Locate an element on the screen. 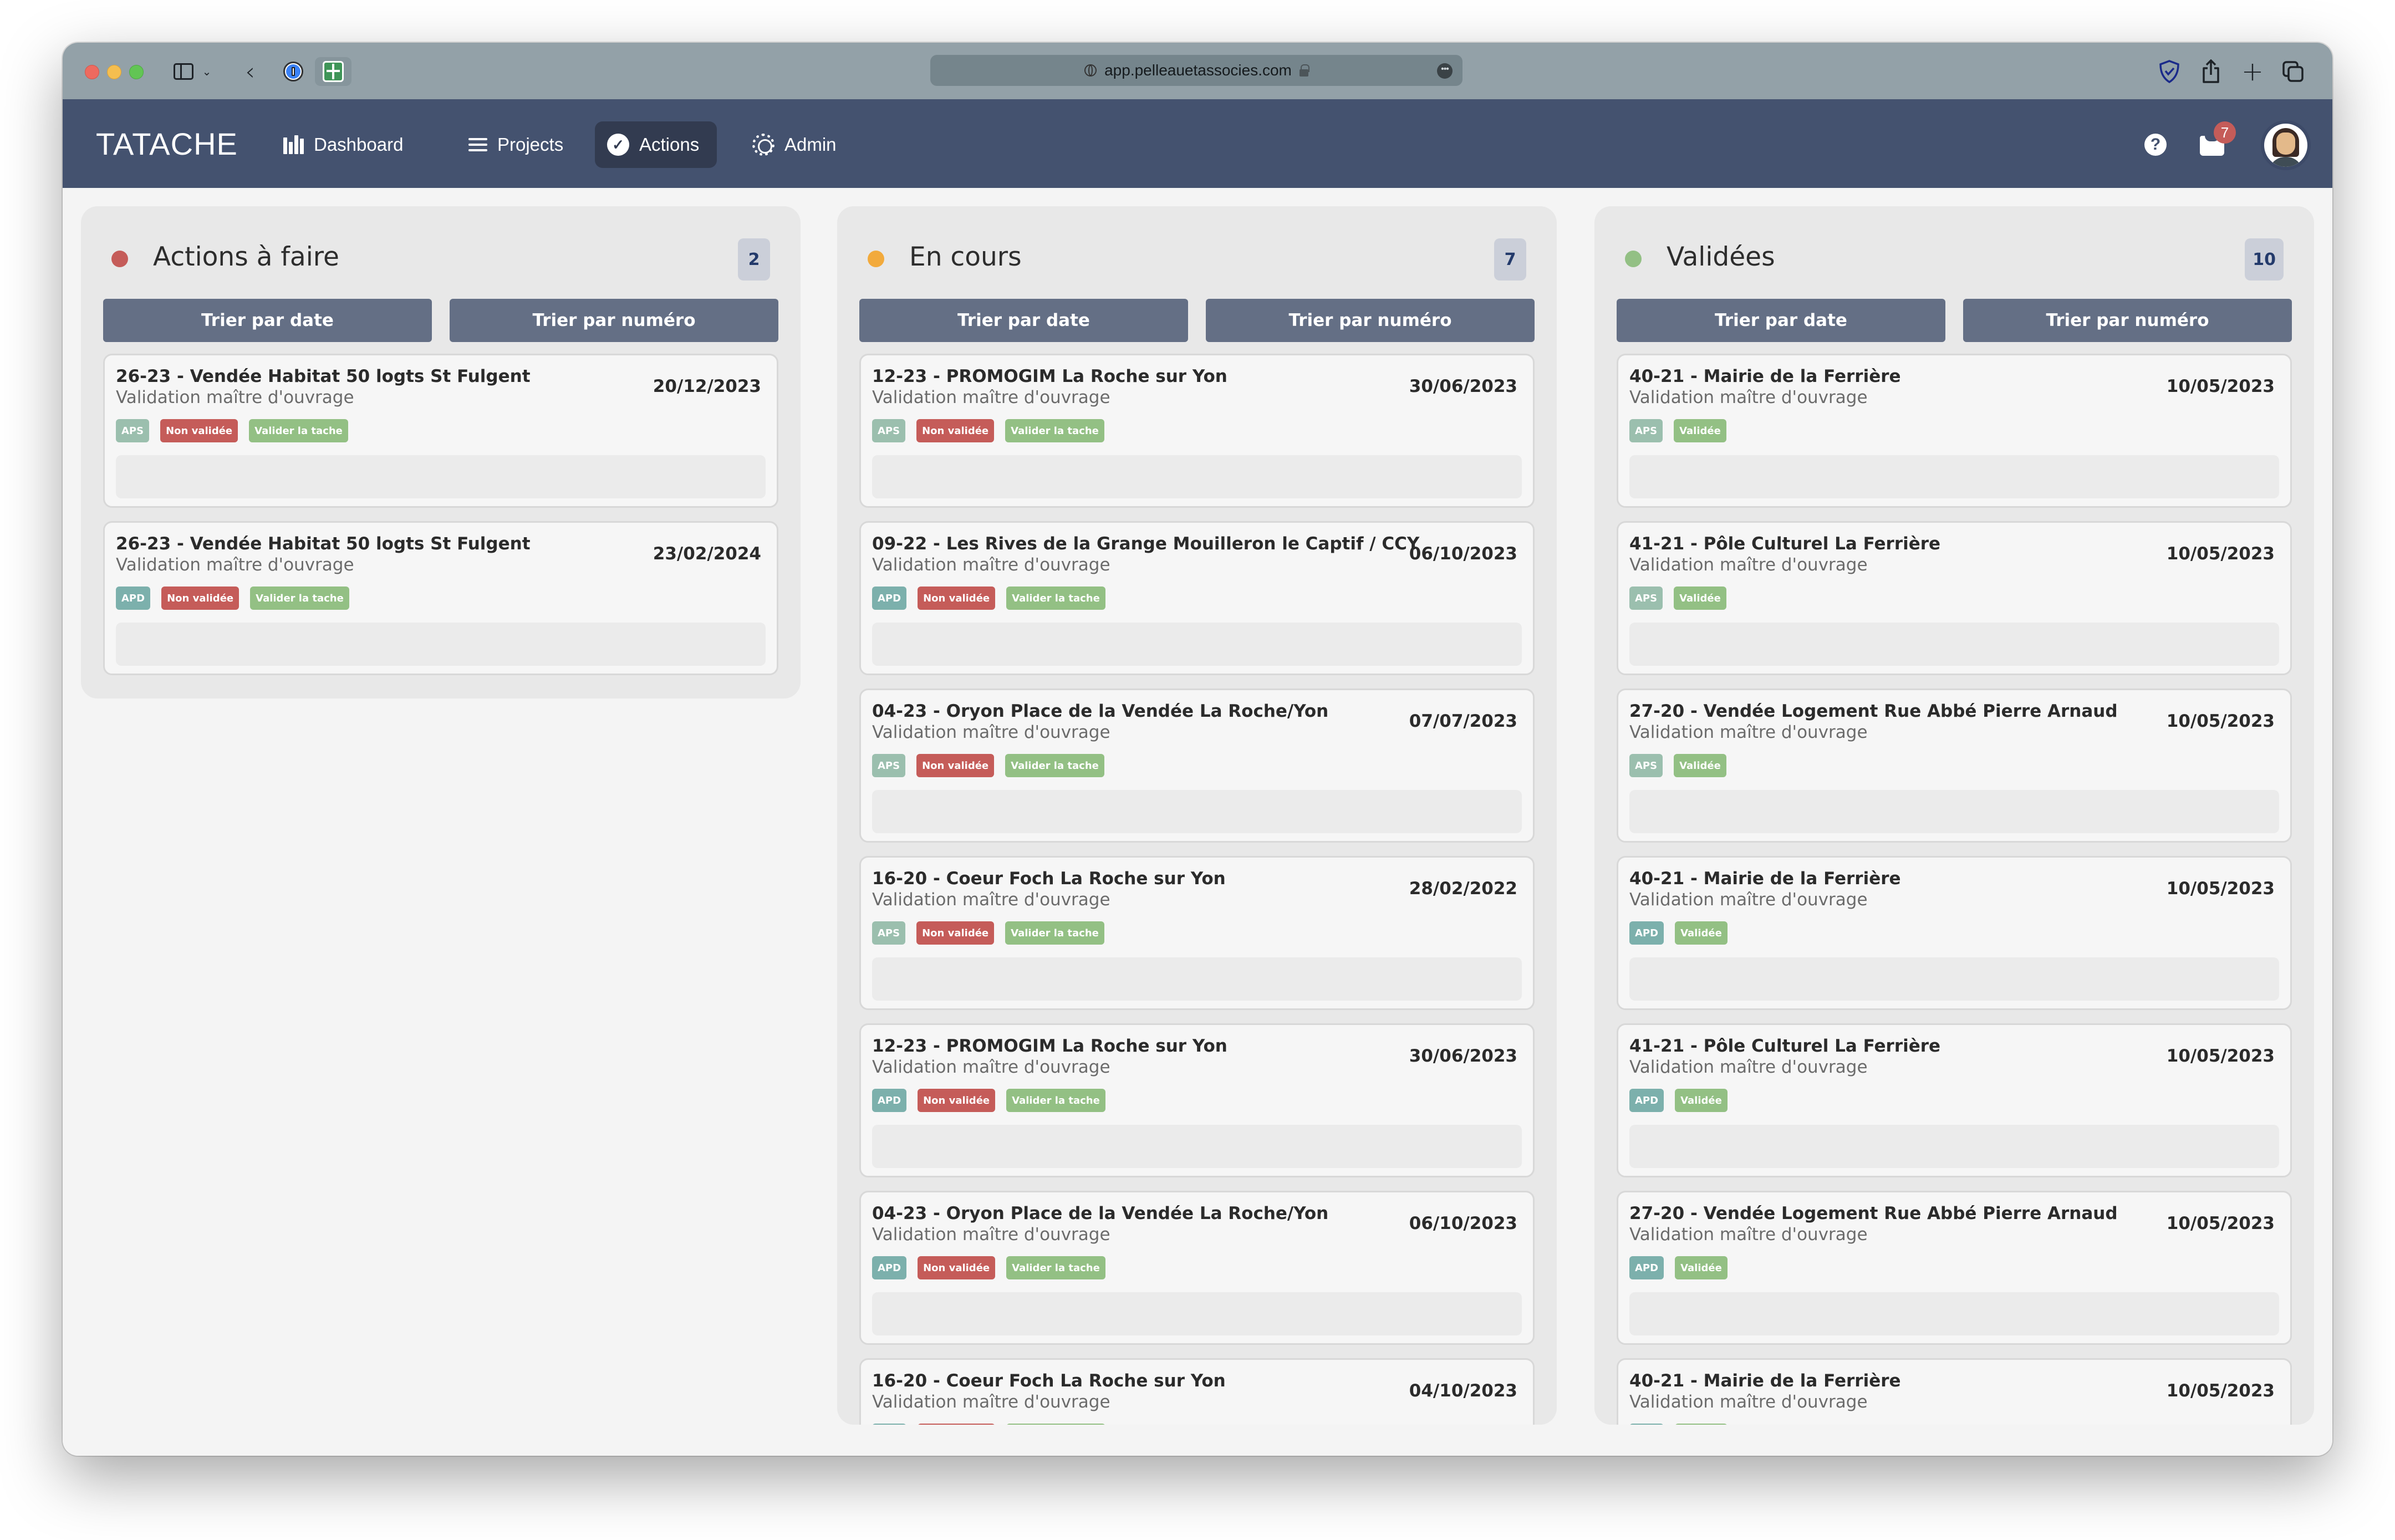  share-icon is located at coordinates (2211, 71).